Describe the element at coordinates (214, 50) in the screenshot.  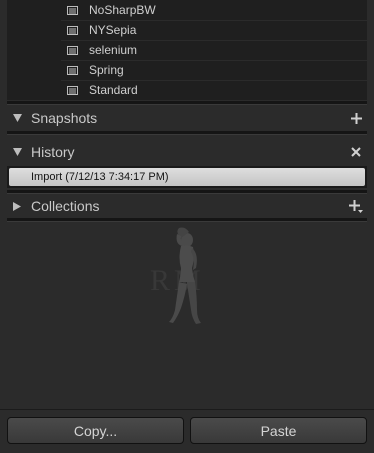
I see `preset-item: selenium` at that location.